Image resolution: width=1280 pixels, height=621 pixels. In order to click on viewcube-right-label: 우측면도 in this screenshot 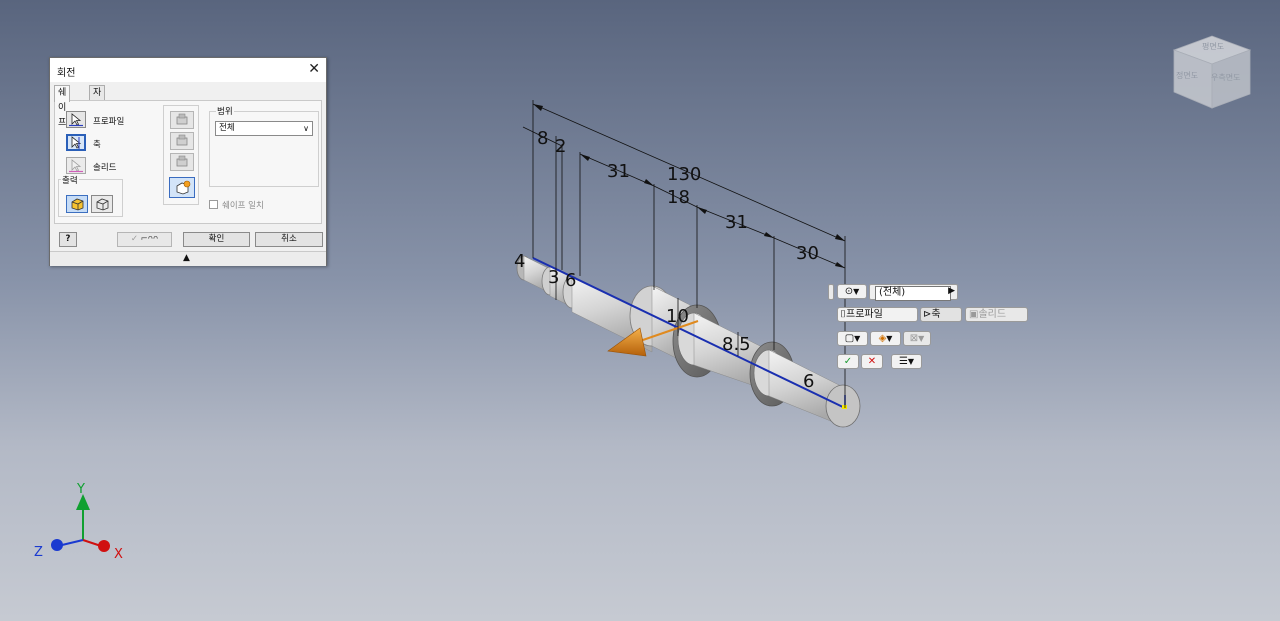, I will do `click(1225, 77)`.